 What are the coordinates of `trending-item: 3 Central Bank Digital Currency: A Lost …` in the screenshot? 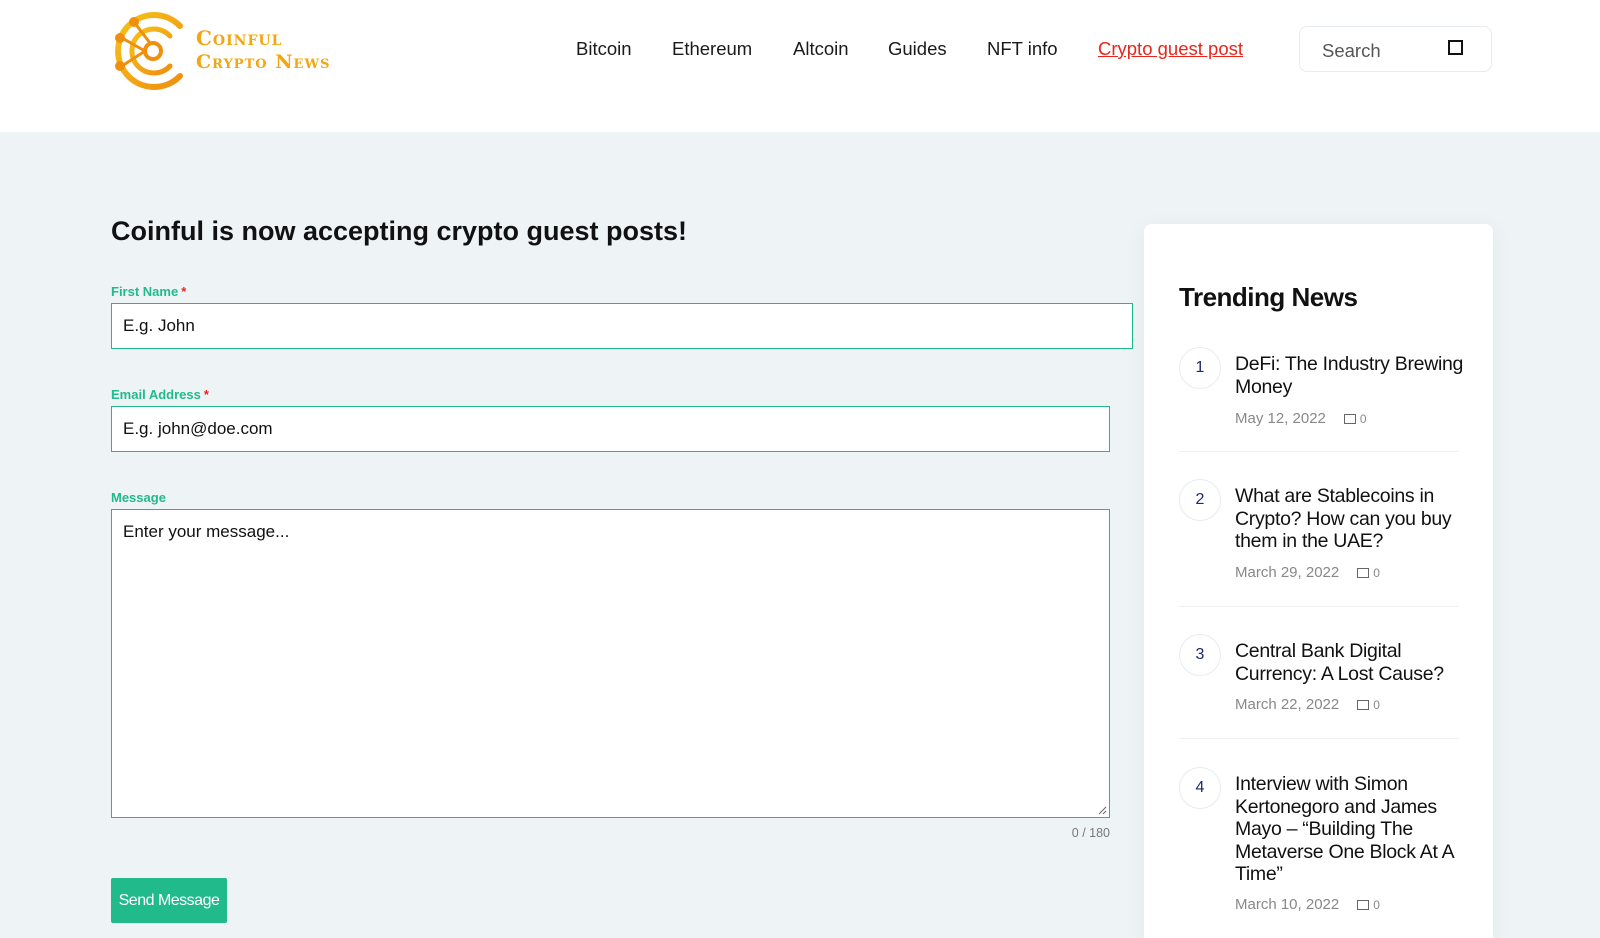 It's located at (1319, 684).